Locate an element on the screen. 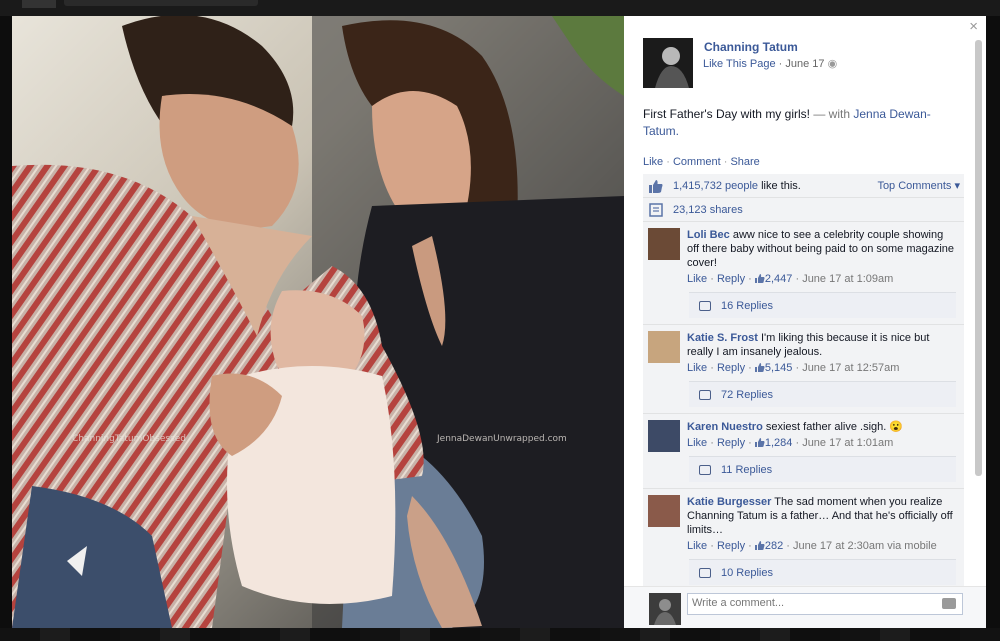 The width and height of the screenshot is (1000, 641). shares-link: 23,123 shares is located at coordinates (708, 210).